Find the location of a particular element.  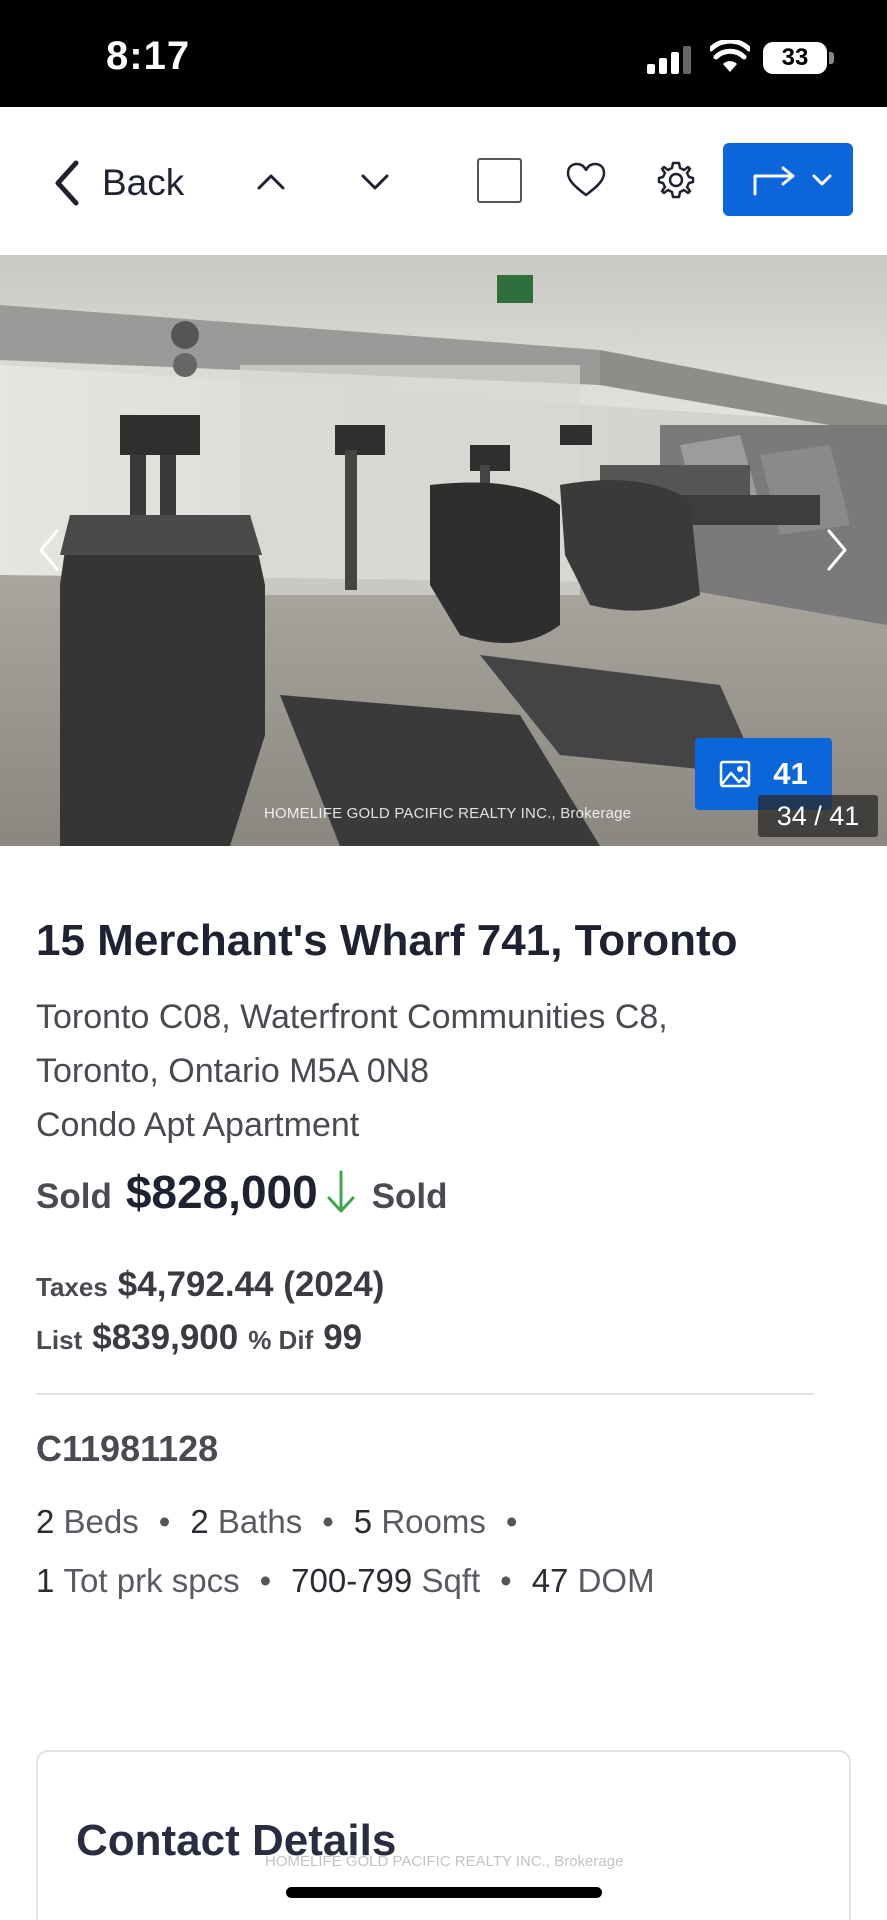

list-price-row: List $839,900 % Dif 99 is located at coordinates (199, 1338).